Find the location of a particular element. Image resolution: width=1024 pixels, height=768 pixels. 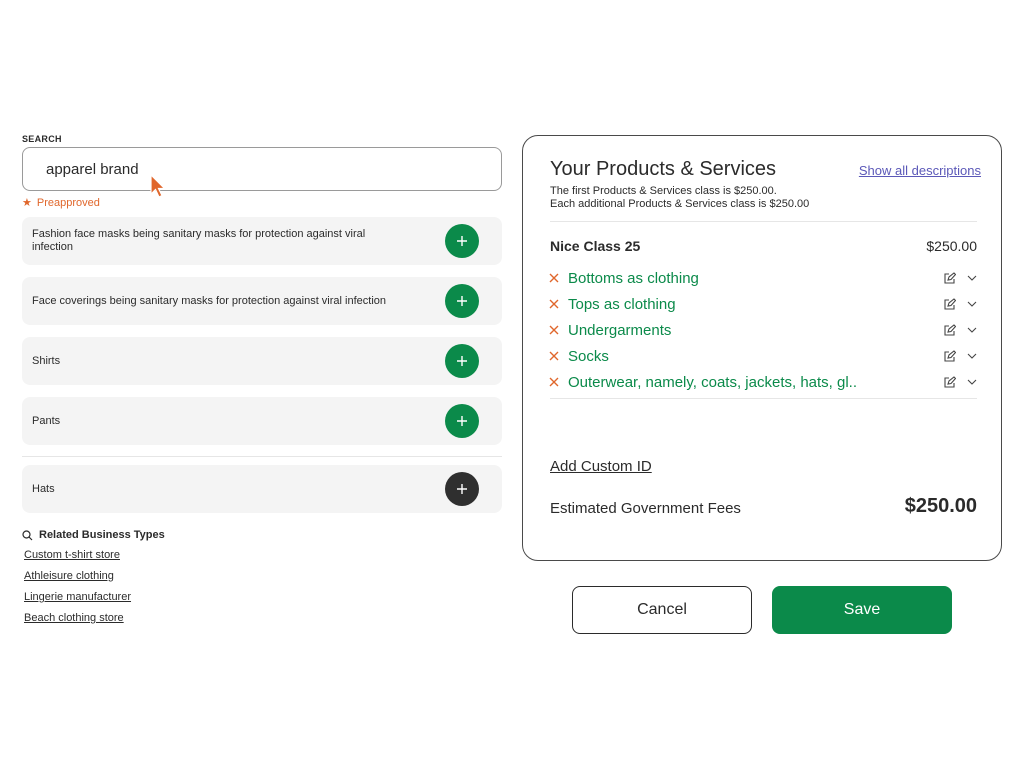

result-text: Shirts is located at coordinates (46, 360).